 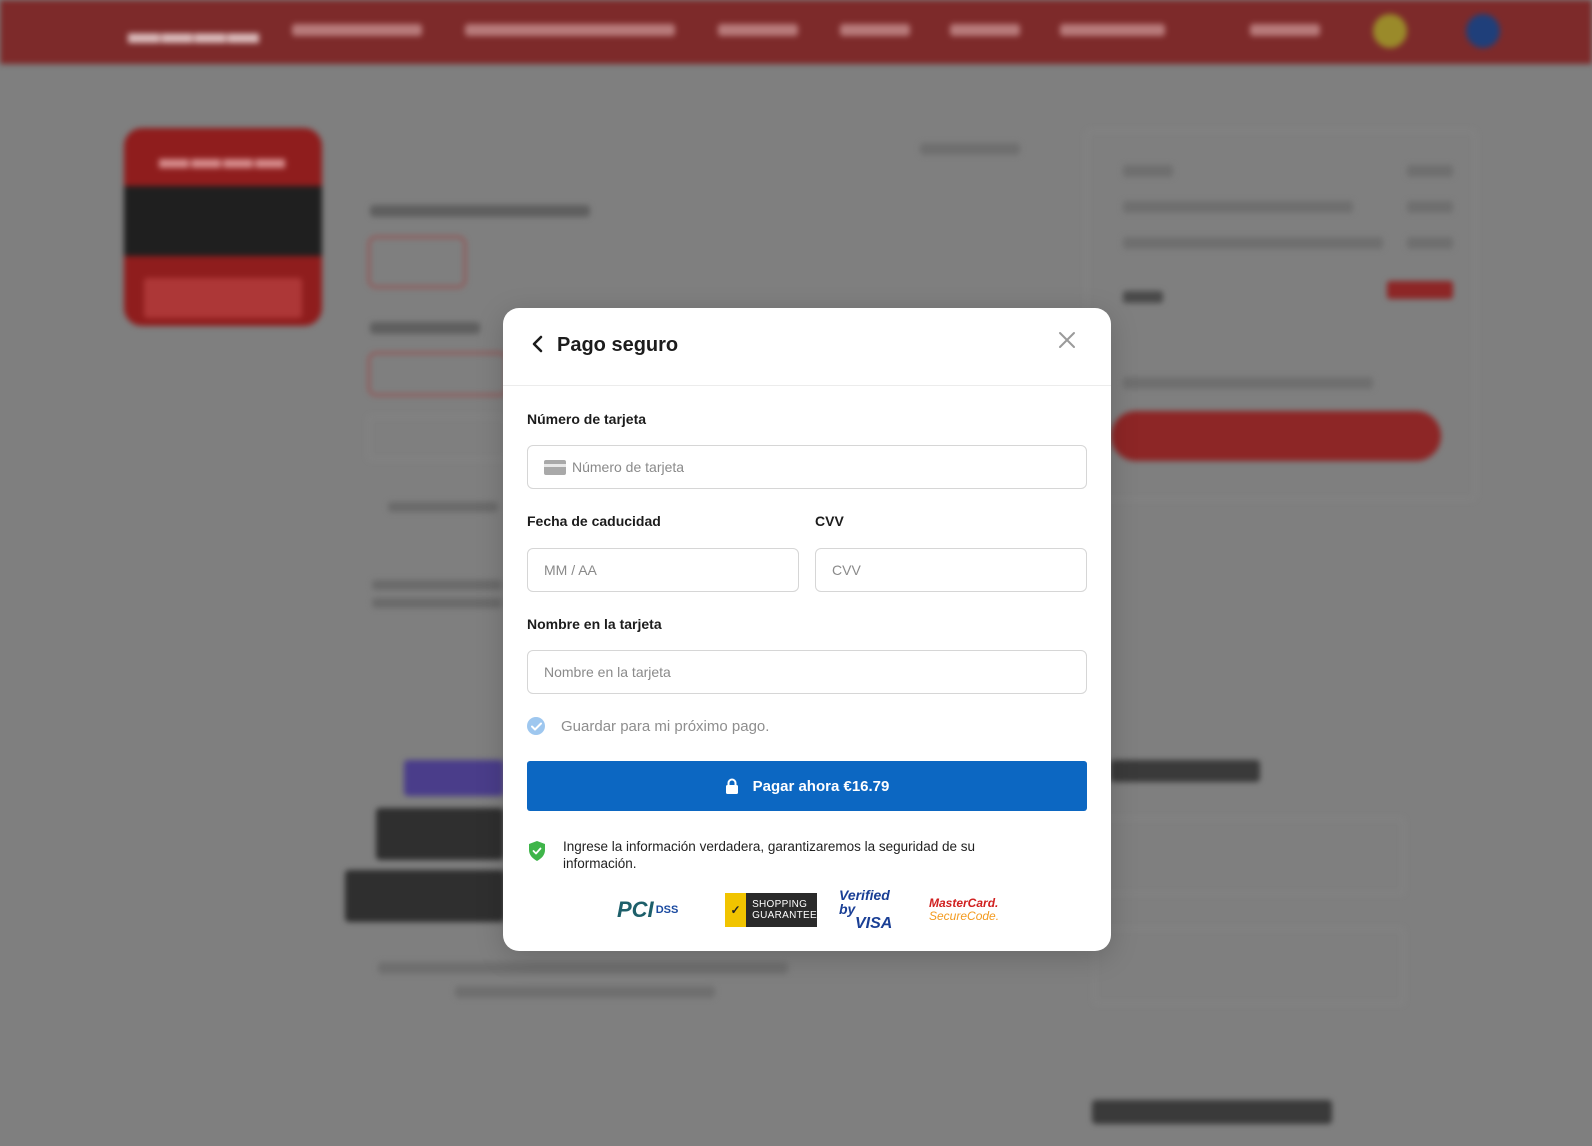 I want to click on cardholder-name-input, so click(x=807, y=672).